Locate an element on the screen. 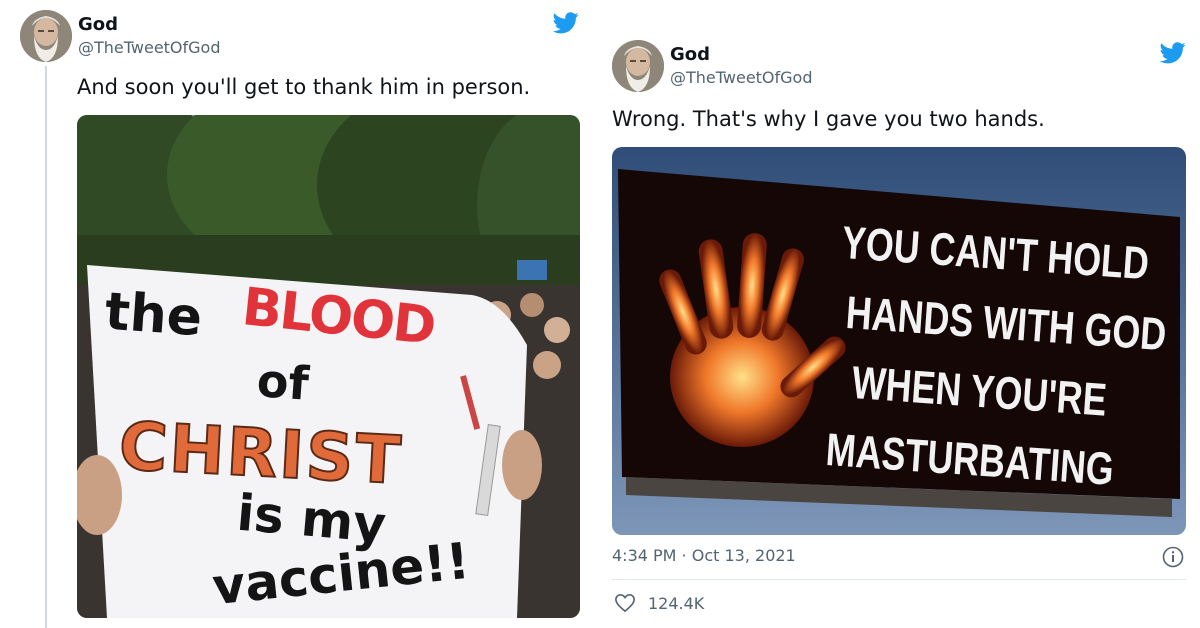 Image resolution: width=1200 pixels, height=628 pixels. right-author-name: God is located at coordinates (690, 54).